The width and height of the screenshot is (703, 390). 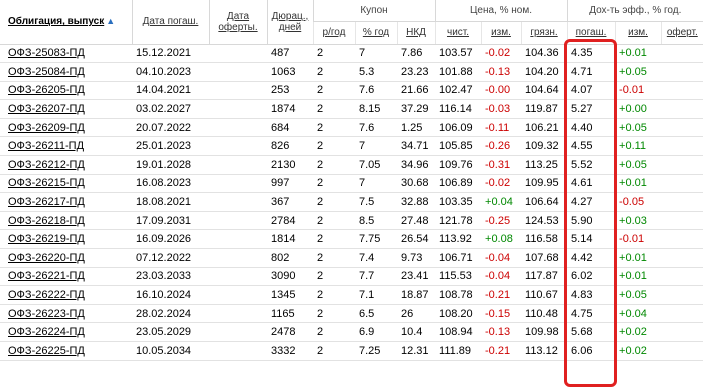 What do you see at coordinates (501, 184) in the screenshot?
I see `price-change-cell: -0.02` at bounding box center [501, 184].